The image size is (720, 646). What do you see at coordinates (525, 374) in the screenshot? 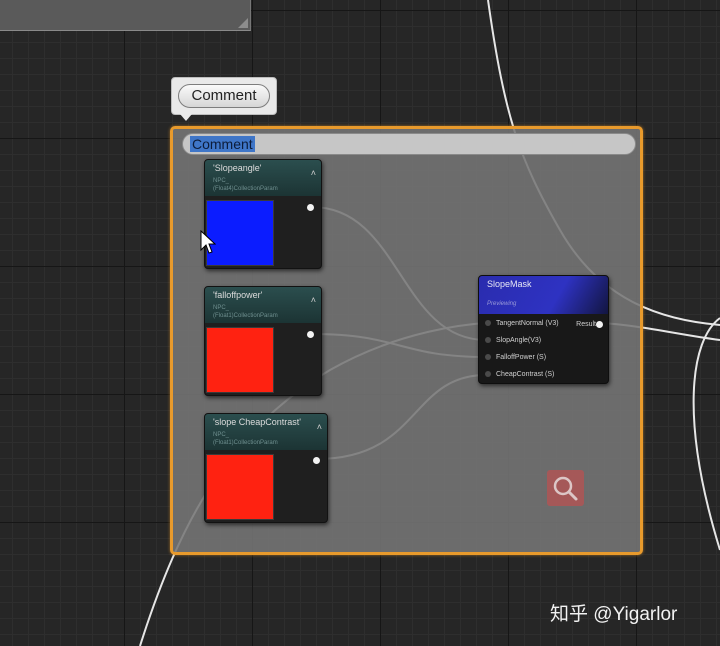
I see `input-pin-label: CheapContrast (S)` at bounding box center [525, 374].